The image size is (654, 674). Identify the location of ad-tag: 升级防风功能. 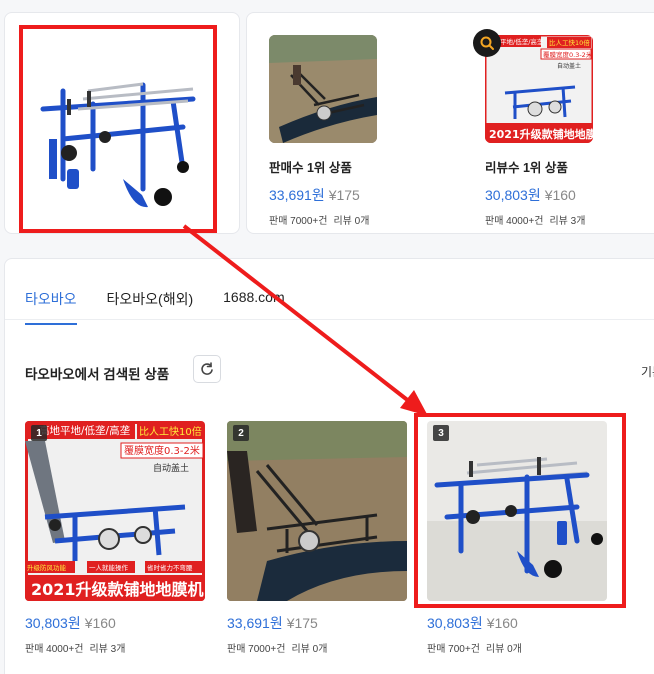
(47, 567).